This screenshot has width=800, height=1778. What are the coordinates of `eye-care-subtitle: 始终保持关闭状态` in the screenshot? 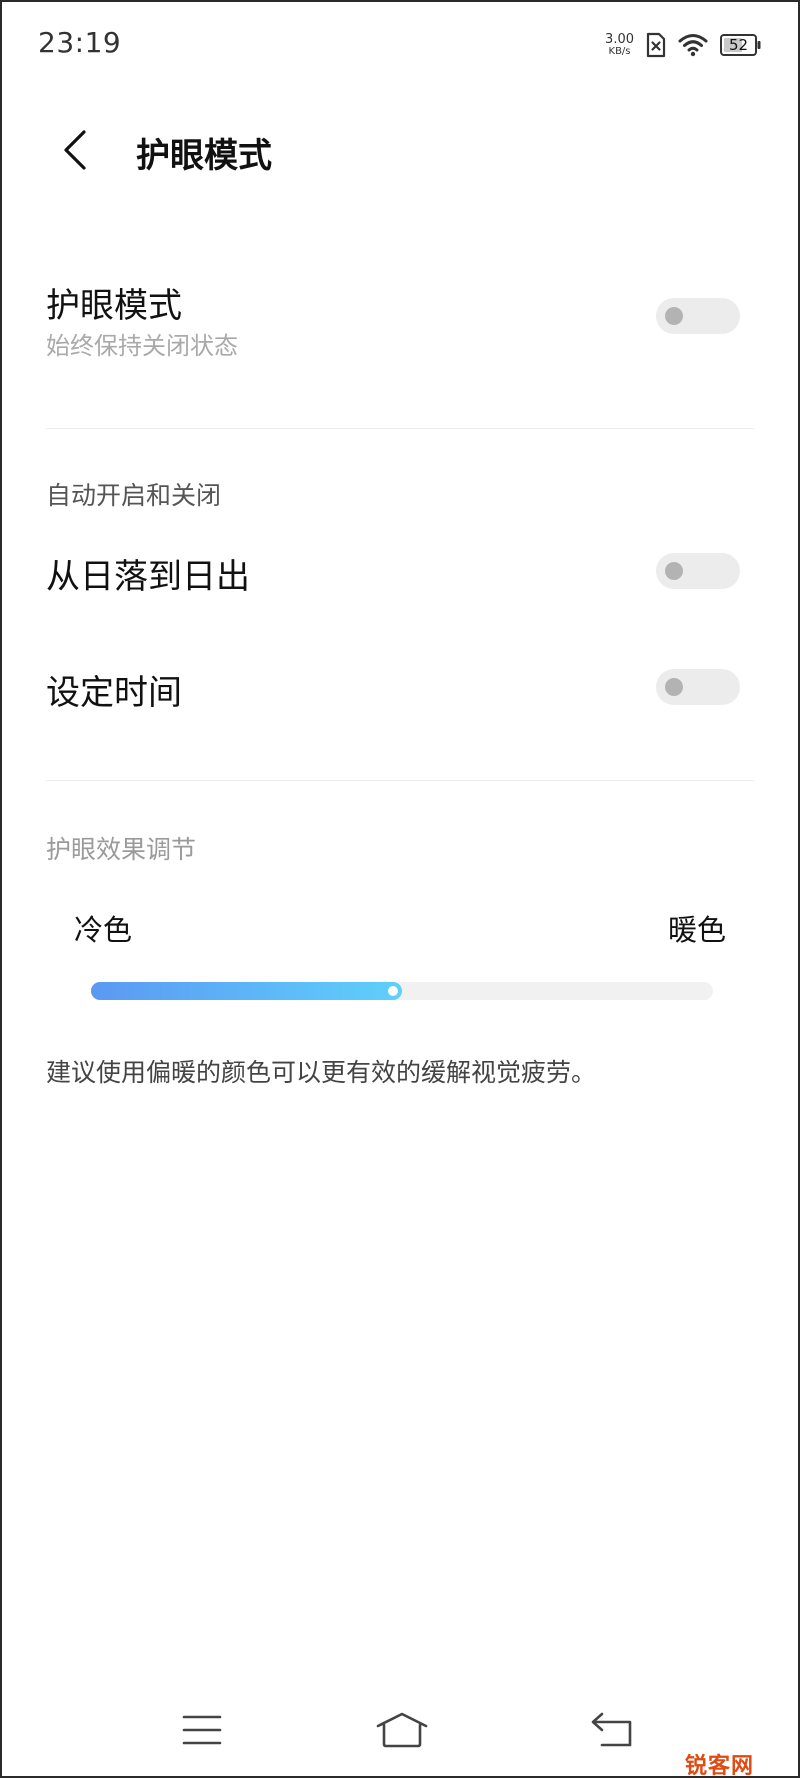 It's located at (142, 346).